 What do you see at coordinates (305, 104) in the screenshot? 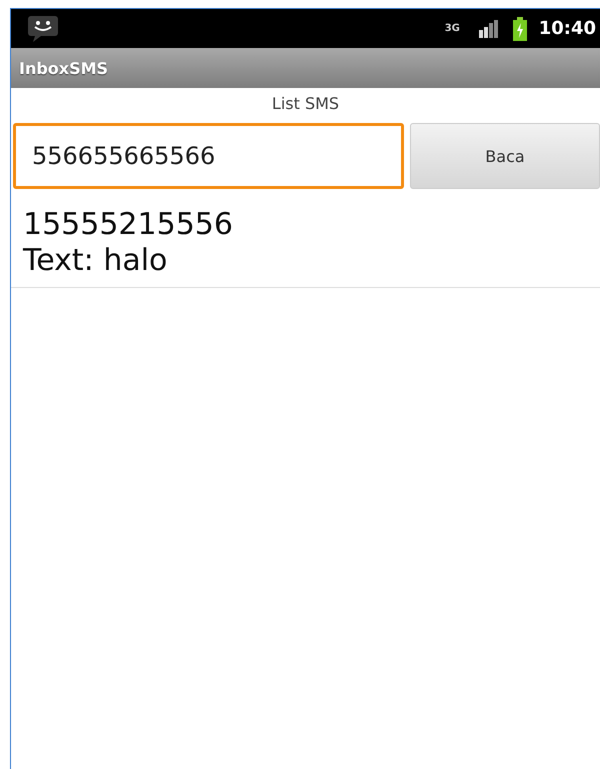
I see `list-heading: List SMS` at bounding box center [305, 104].